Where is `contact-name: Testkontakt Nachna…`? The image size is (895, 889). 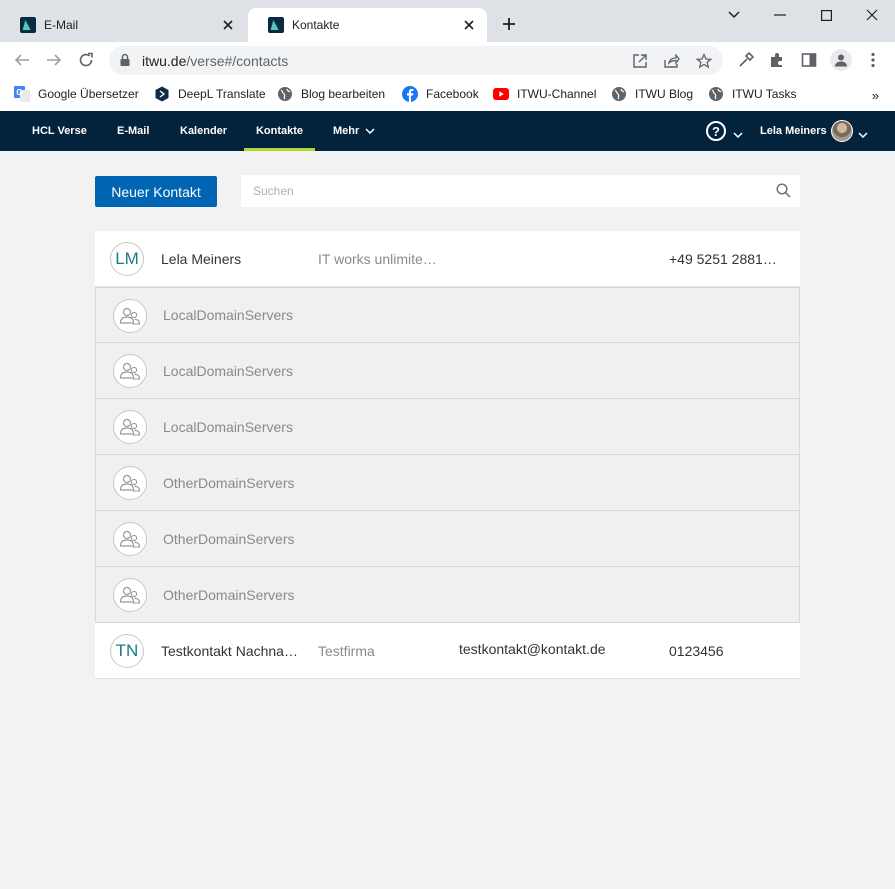 contact-name: Testkontakt Nachna… is located at coordinates (229, 650).